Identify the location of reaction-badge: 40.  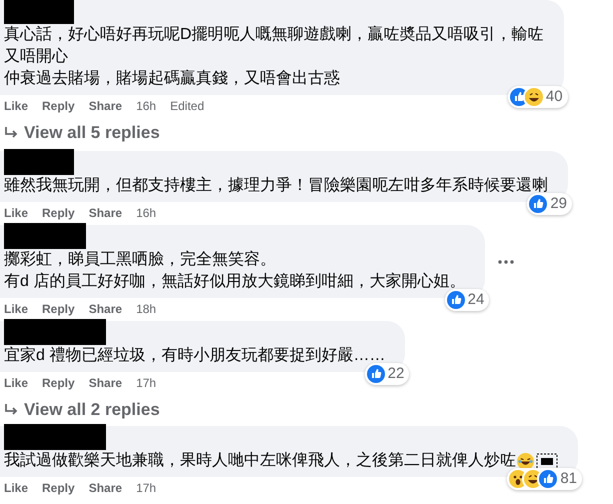
(538, 97).